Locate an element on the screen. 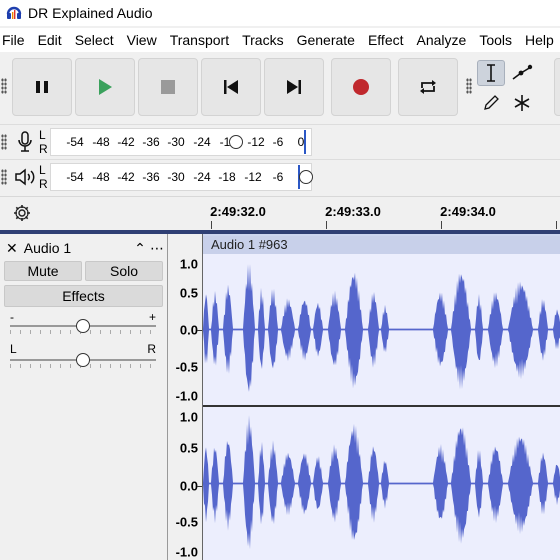  record-meter: -54 -48 -42 -36 -30 -24 -1 -12 -6 0 is located at coordinates (181, 142).